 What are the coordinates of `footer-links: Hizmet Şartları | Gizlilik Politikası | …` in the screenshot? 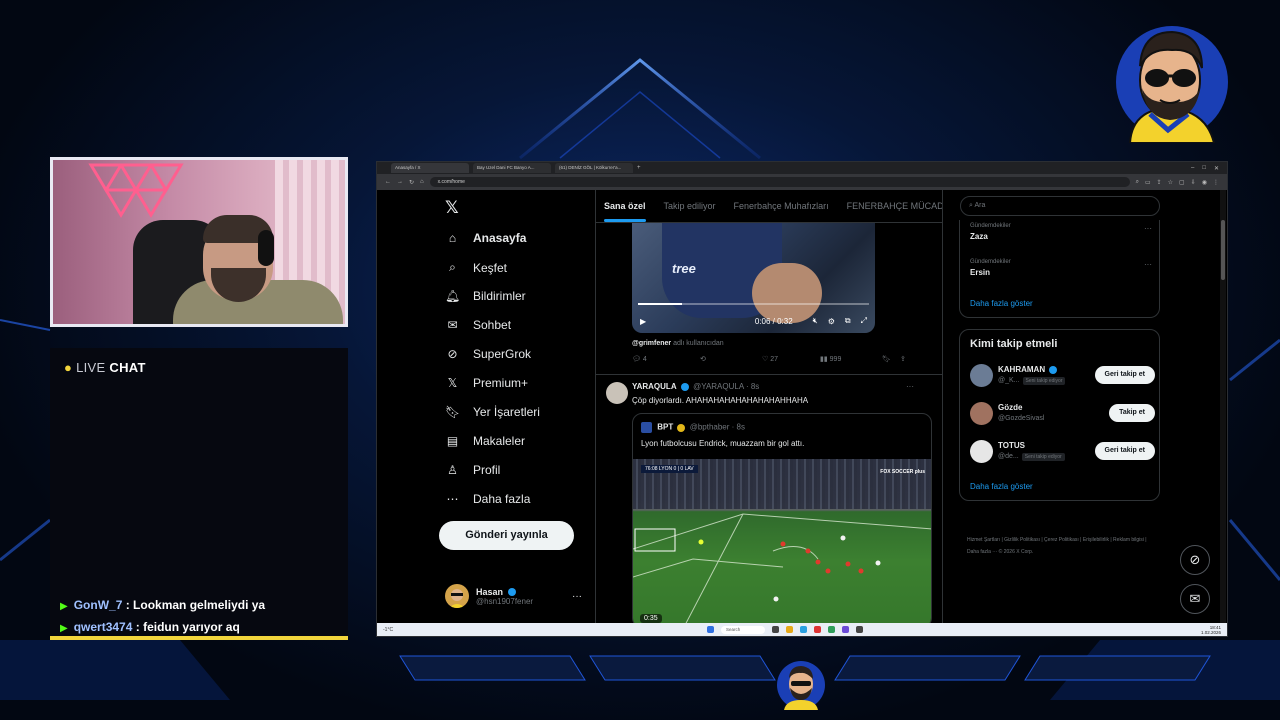 It's located at (1062, 546).